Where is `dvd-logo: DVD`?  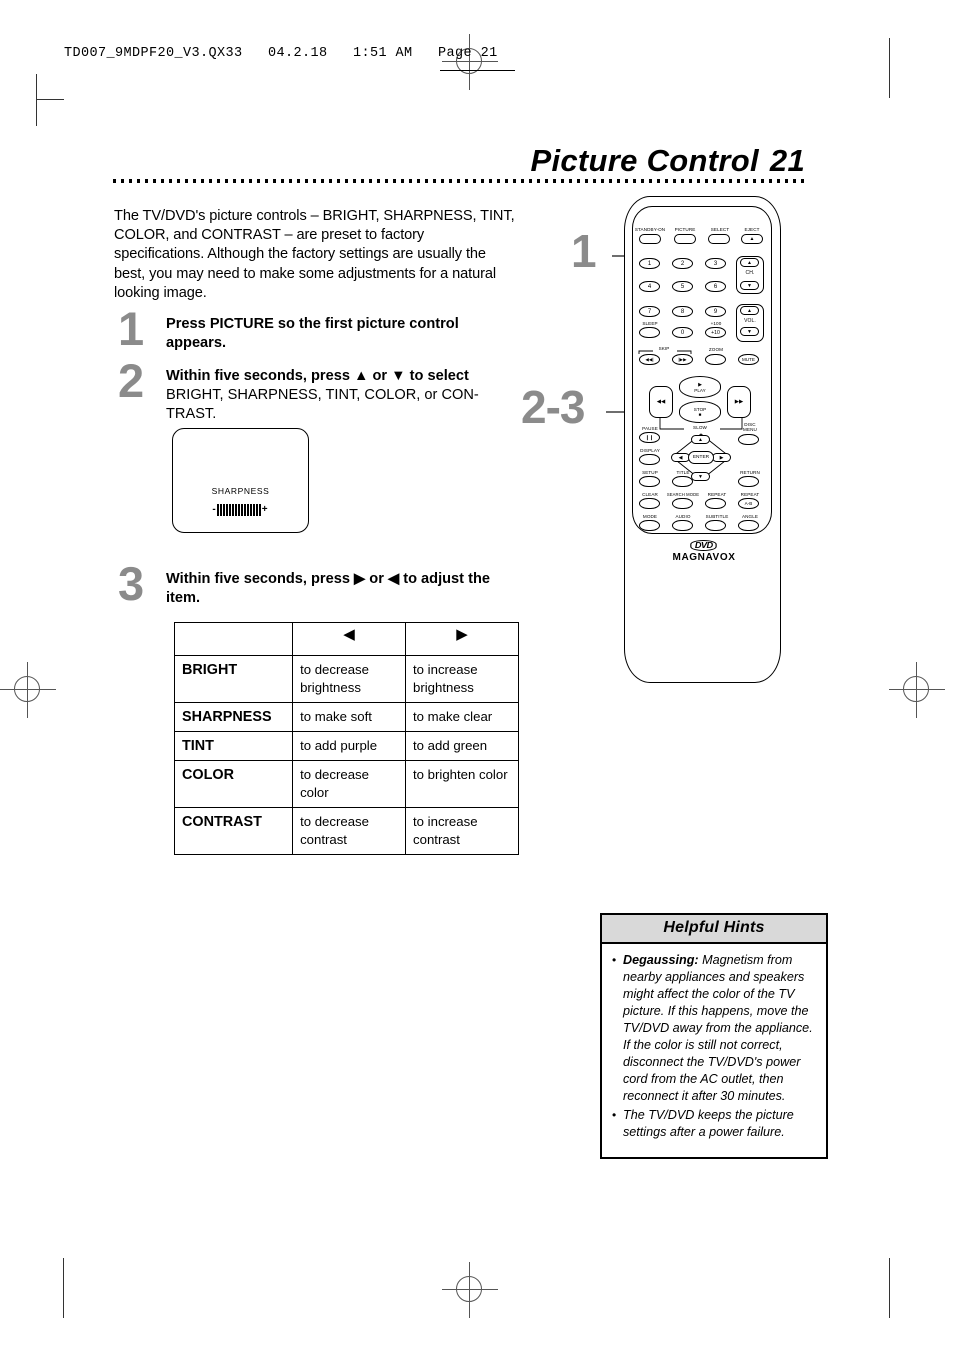 dvd-logo: DVD is located at coordinates (704, 545).